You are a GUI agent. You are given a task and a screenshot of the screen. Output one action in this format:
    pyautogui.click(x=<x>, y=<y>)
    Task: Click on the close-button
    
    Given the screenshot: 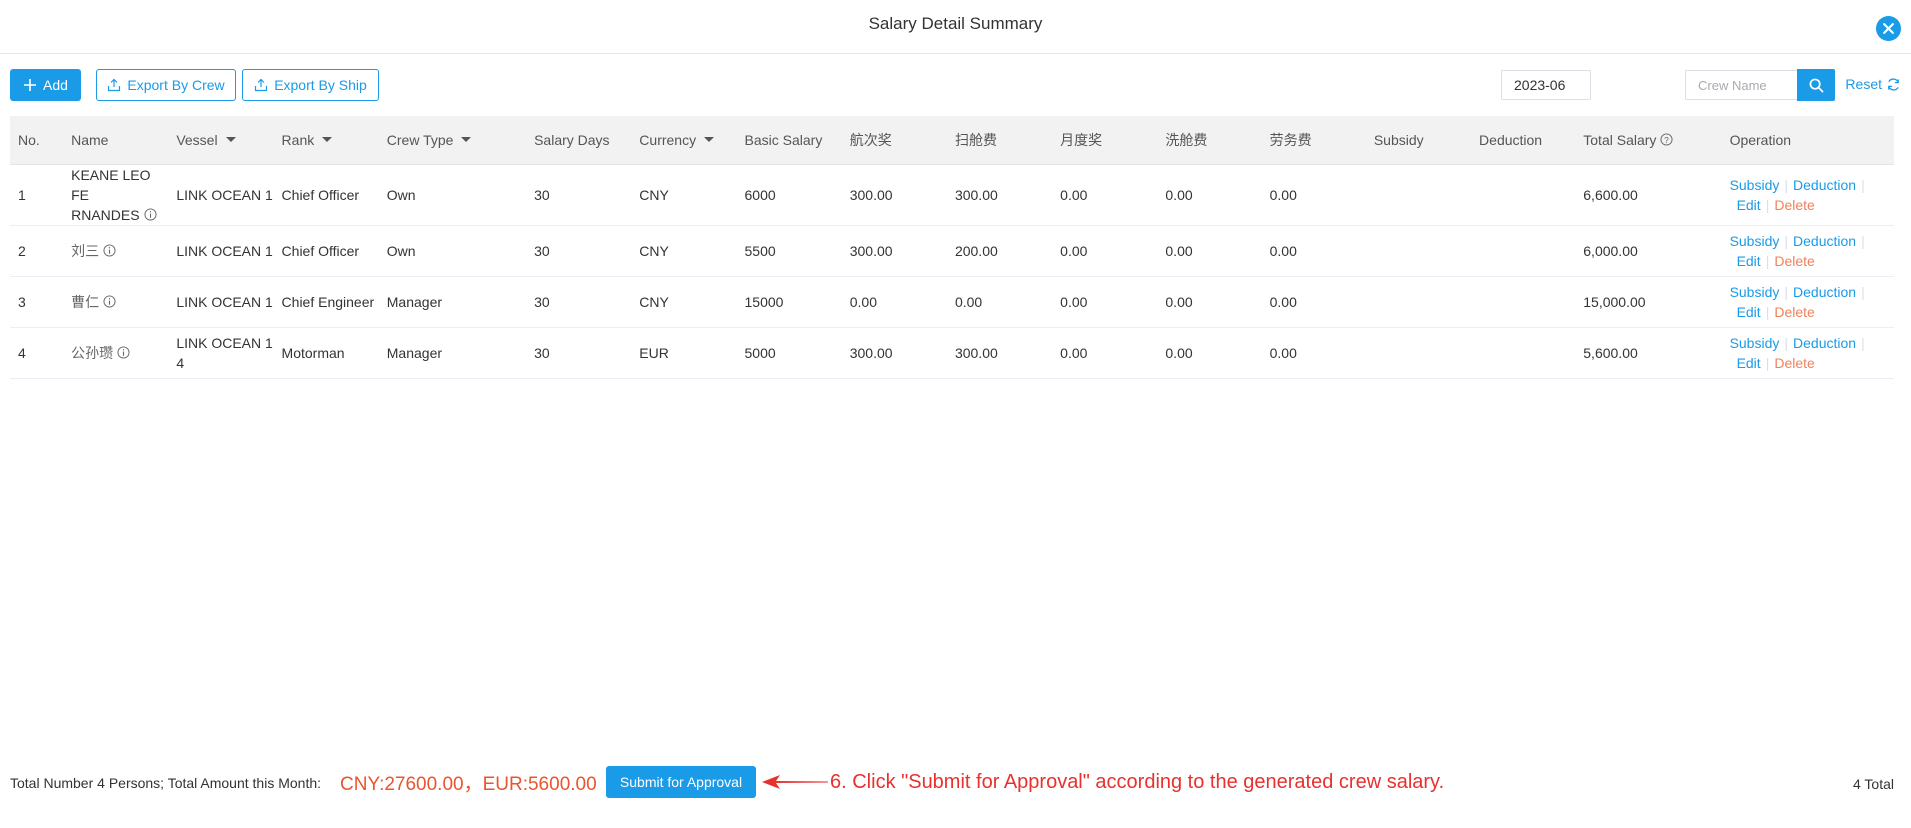 What is the action you would take?
    pyautogui.click(x=1888, y=28)
    